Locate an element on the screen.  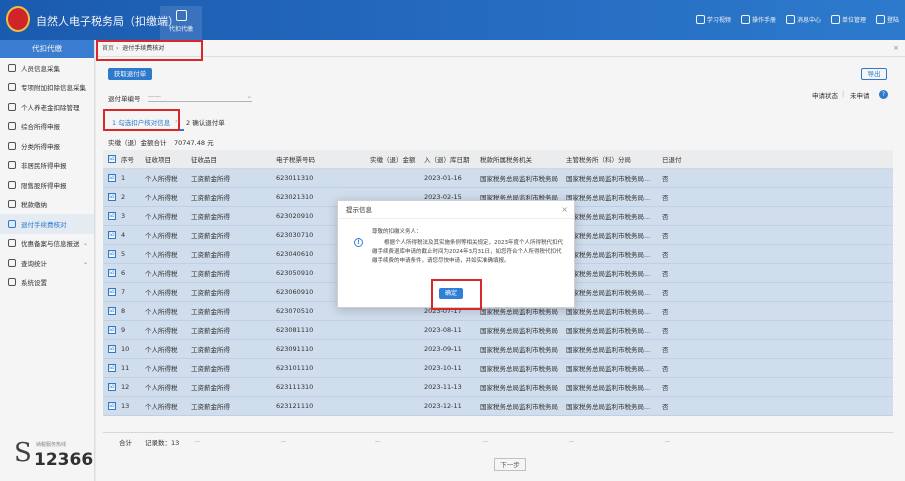
info-icon: ! is located at coordinates (358, 242).